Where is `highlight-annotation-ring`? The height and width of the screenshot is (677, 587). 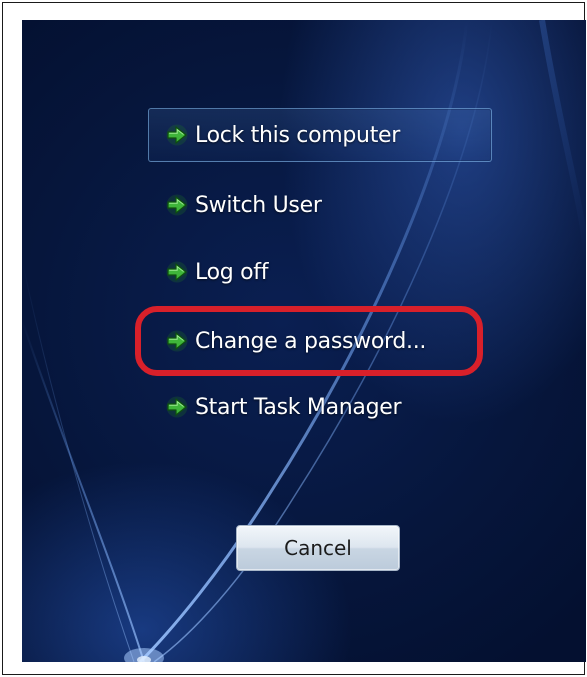 highlight-annotation-ring is located at coordinates (309, 341).